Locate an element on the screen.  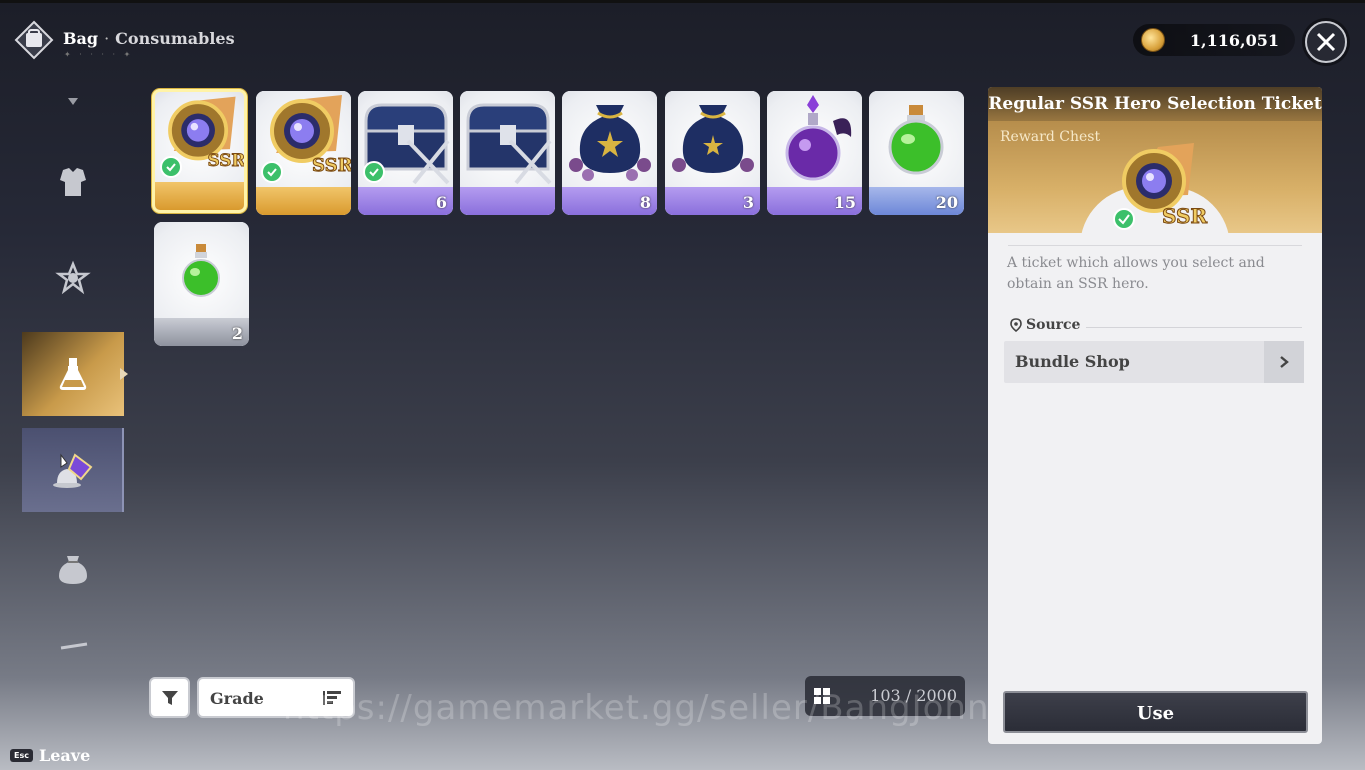
item-card-ssr-ticket-2: SSR is located at coordinates (303, 153).